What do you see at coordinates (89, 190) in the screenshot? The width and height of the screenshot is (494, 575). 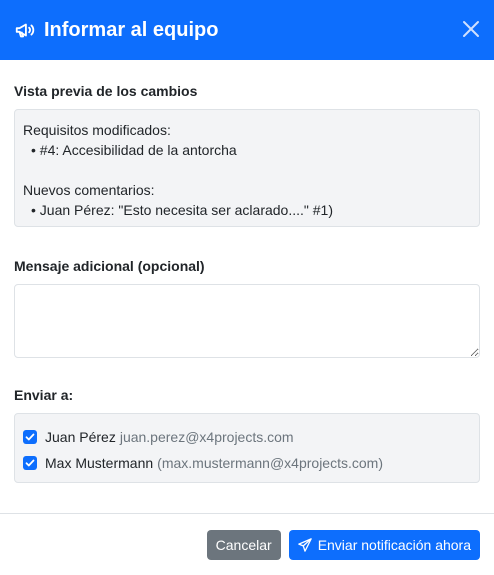 I see `comments-heading: Nuevos comentarios:` at bounding box center [89, 190].